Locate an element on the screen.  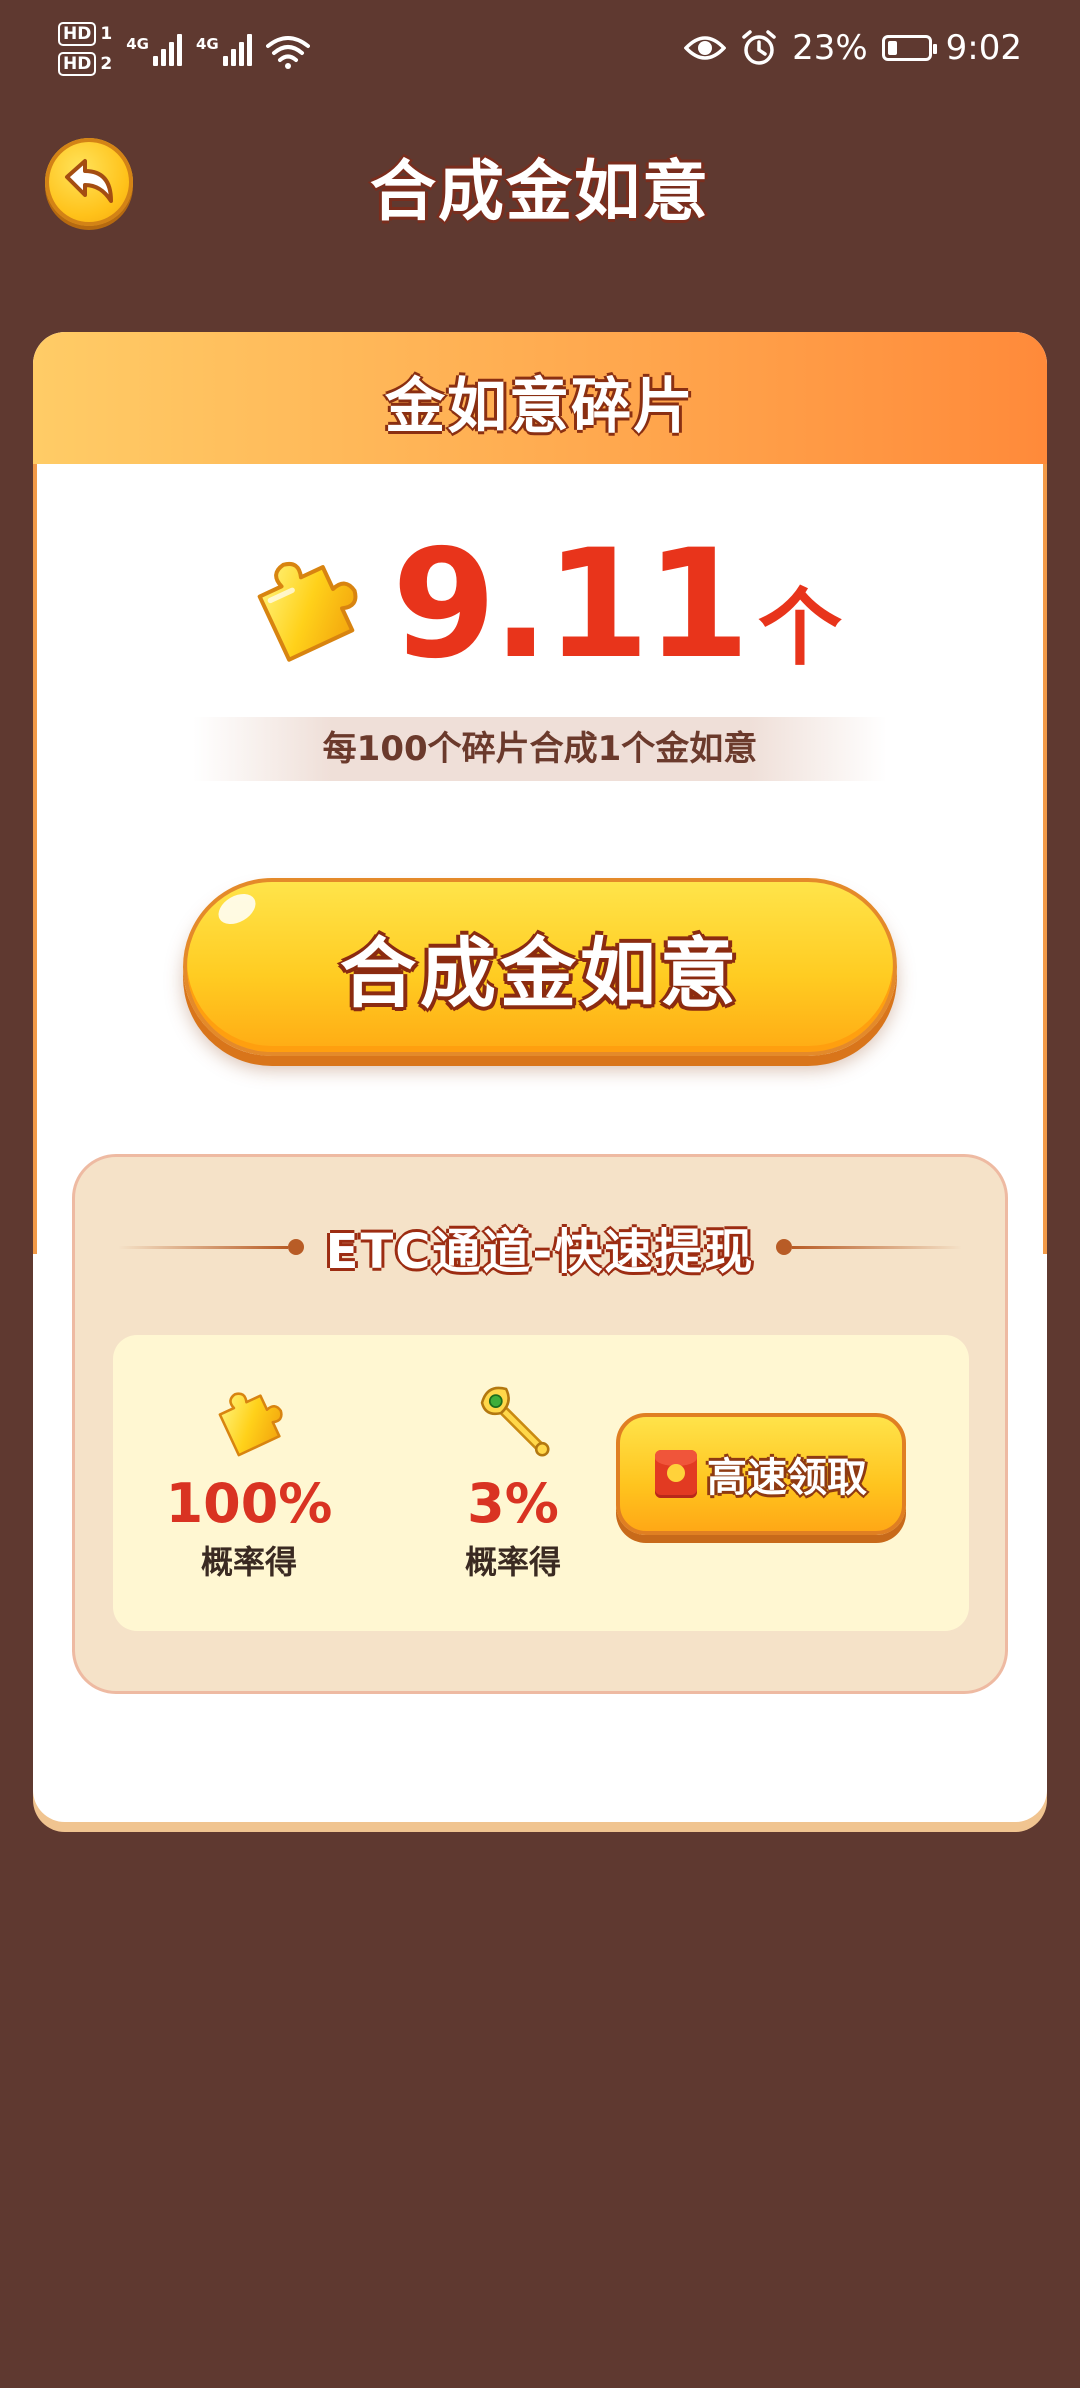
fragment-count-row: 9.11 个 is located at coordinates (540, 604).